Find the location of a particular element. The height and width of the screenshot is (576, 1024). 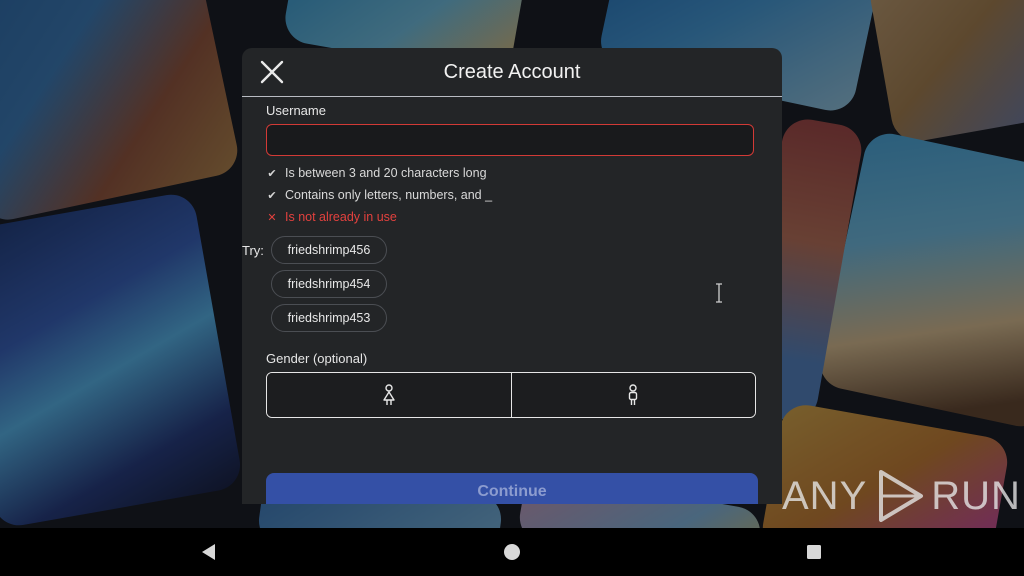

anyrun-watermark: ANY RUN is located at coordinates (901, 496).